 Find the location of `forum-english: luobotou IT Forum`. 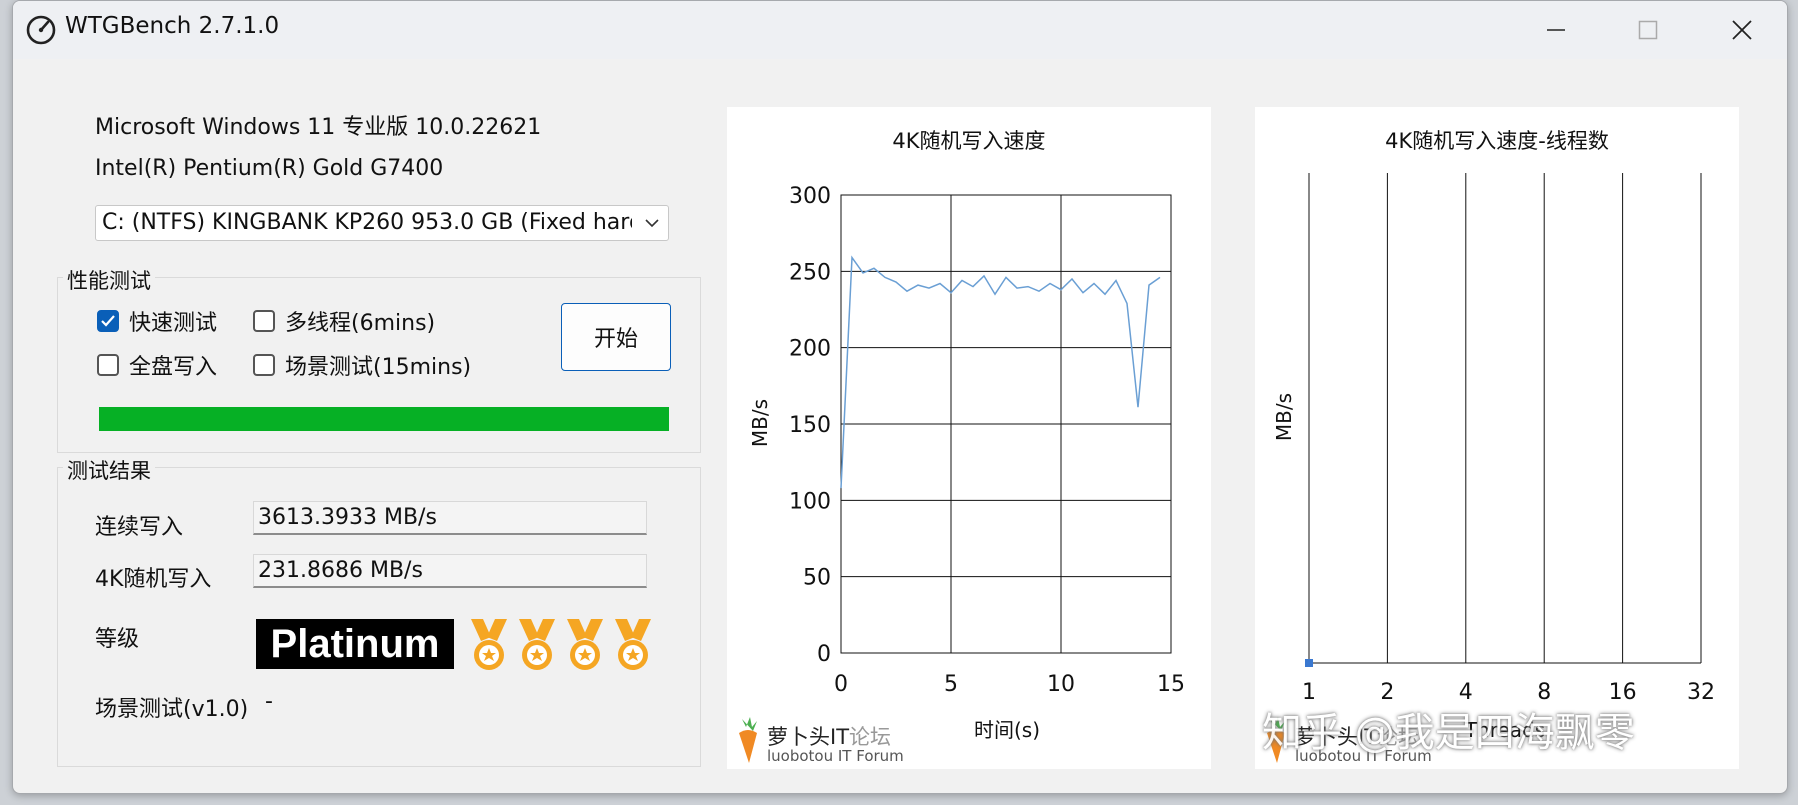

forum-english: luobotou IT Forum is located at coordinates (835, 756).